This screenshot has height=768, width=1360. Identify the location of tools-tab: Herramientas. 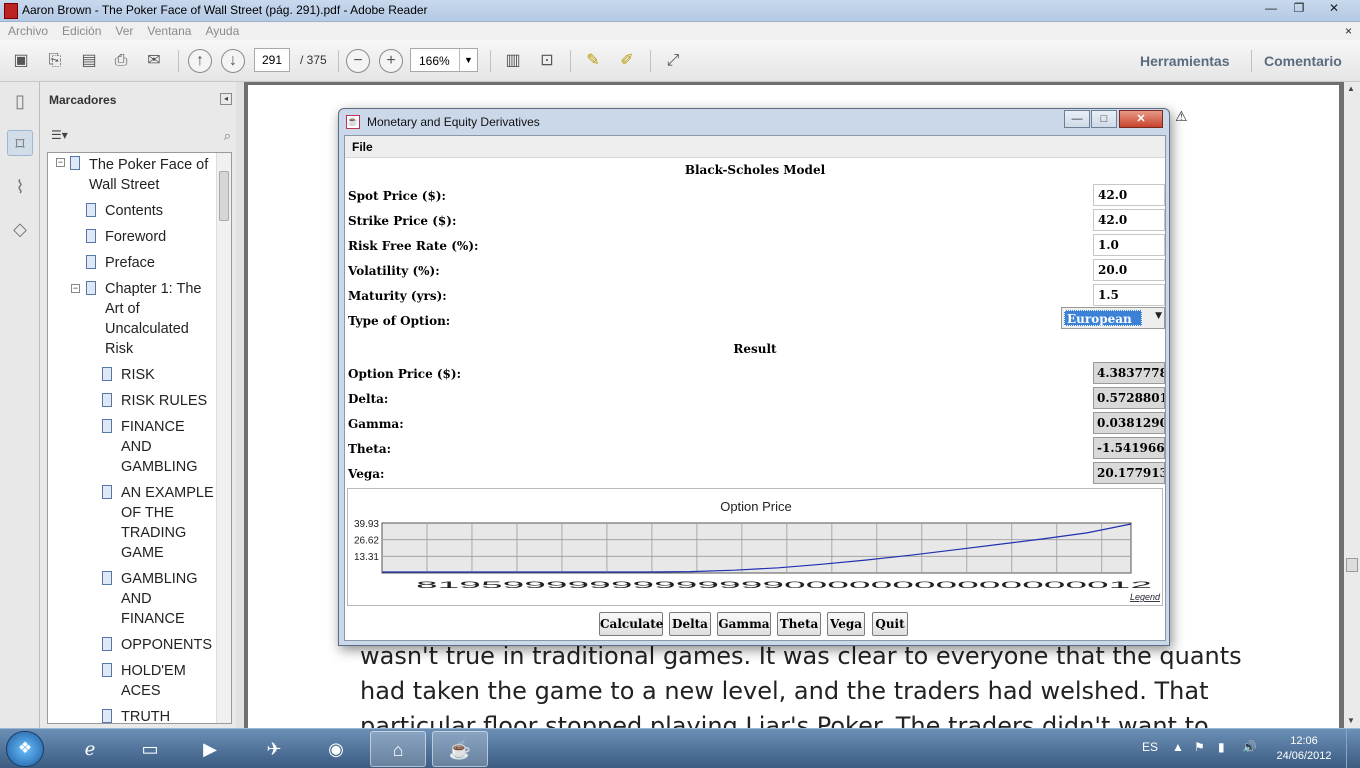
(1185, 61).